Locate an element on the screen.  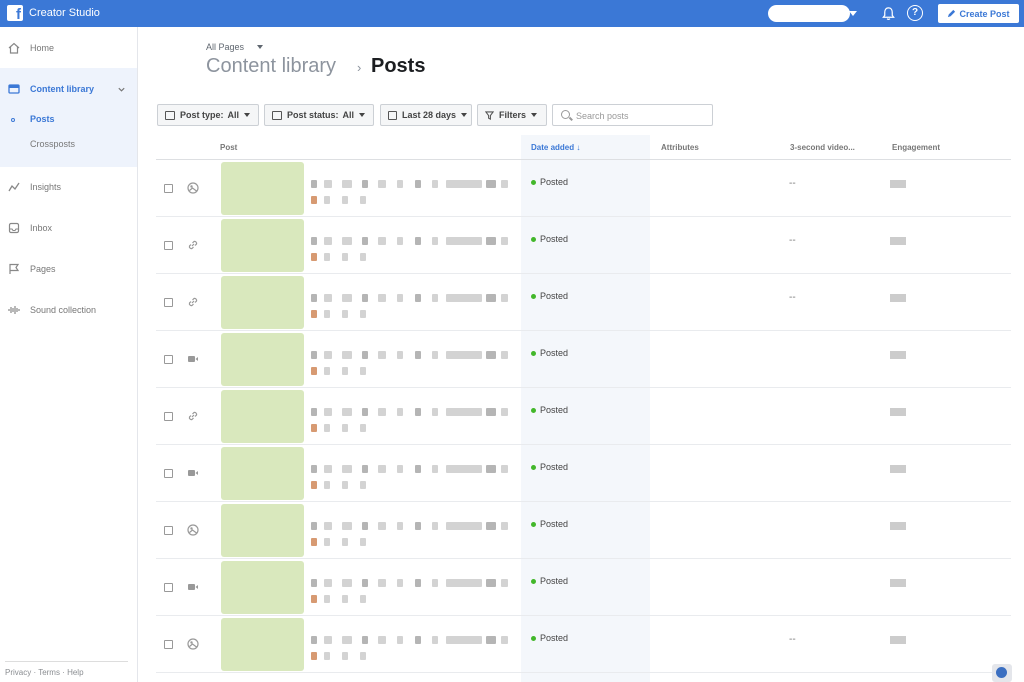
date-range-filter: Last 28 days is located at coordinates (426, 115).